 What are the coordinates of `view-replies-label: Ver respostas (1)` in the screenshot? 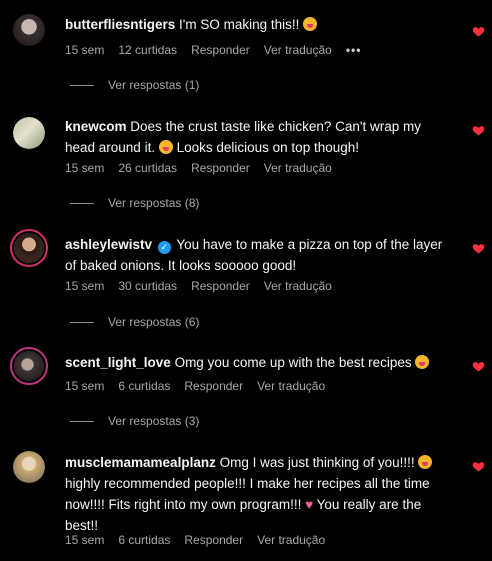 It's located at (153, 85).